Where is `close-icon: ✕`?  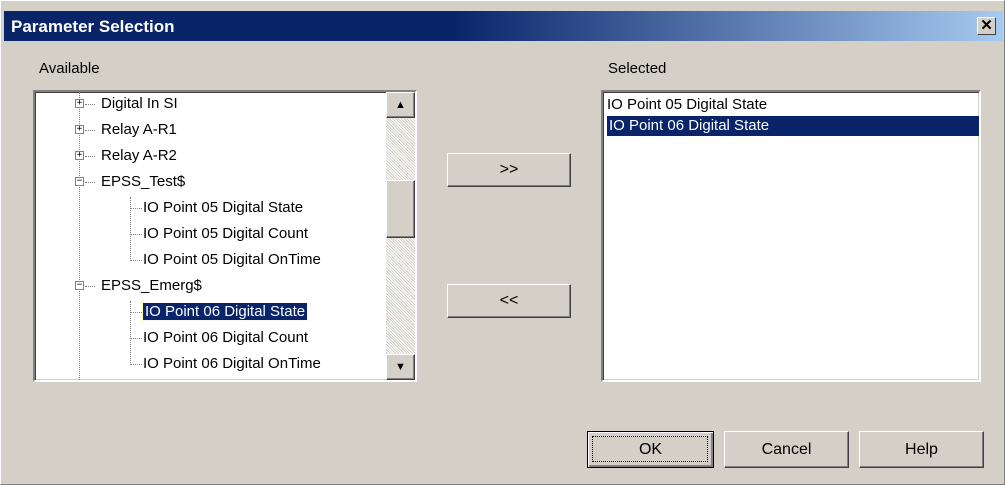 close-icon: ✕ is located at coordinates (986, 25).